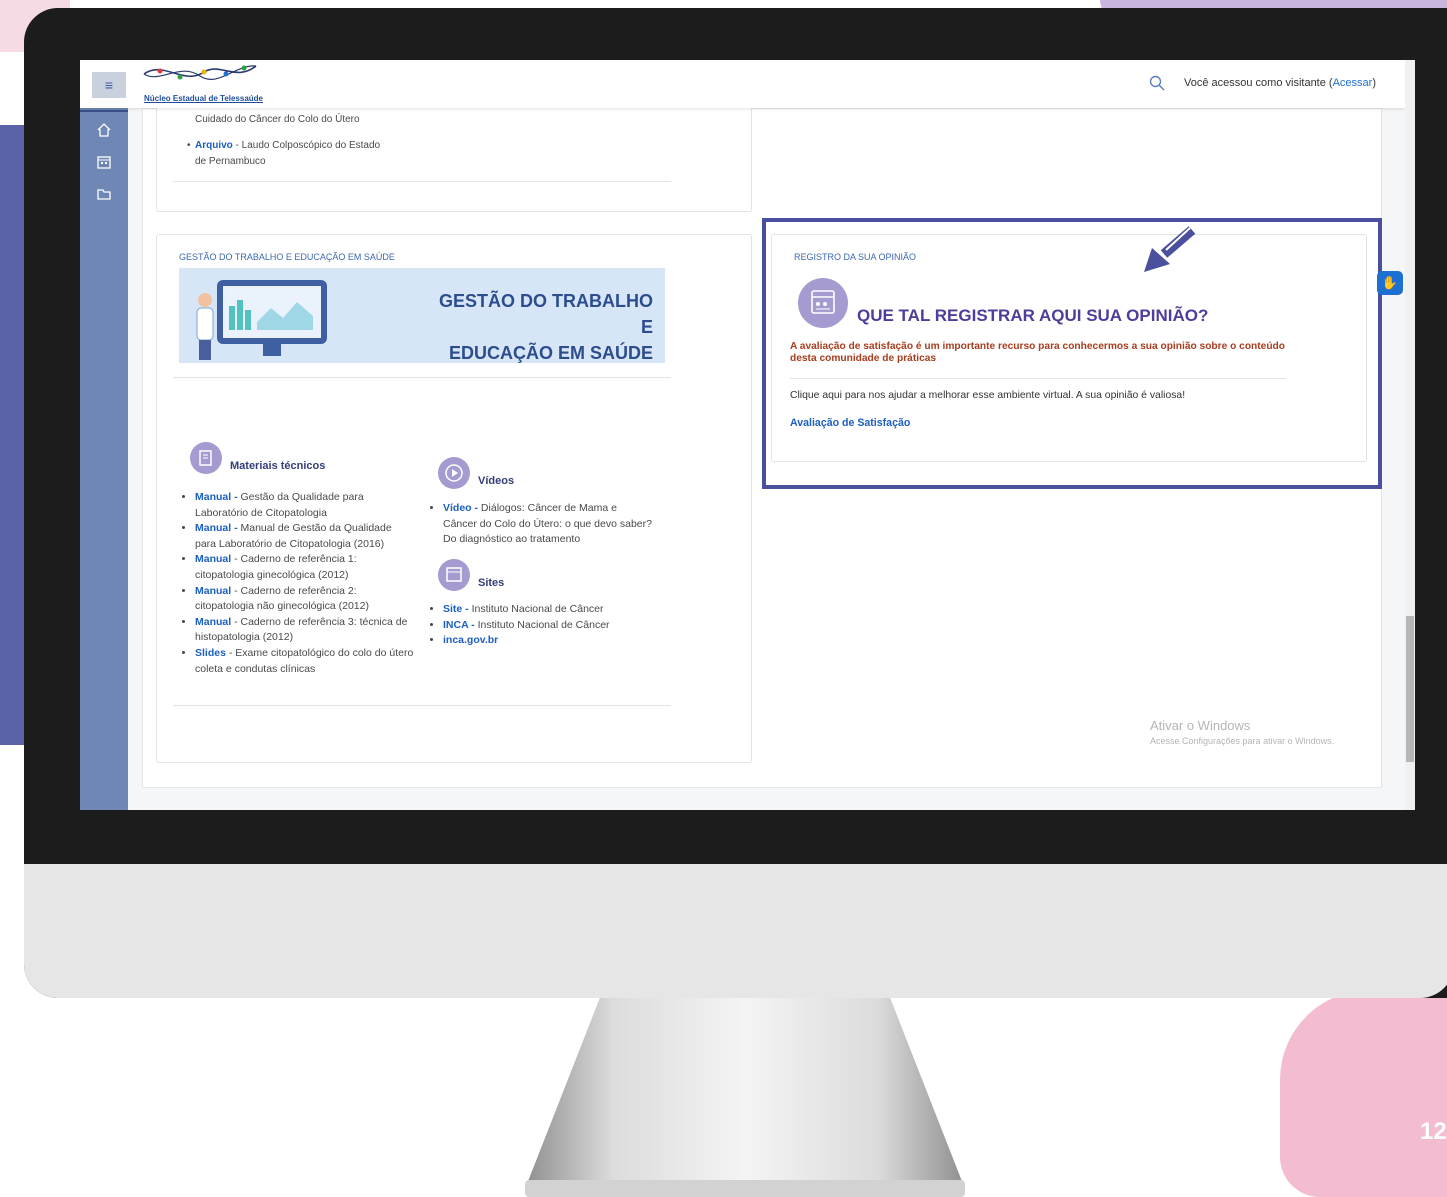 The image size is (1447, 1197). Describe the element at coordinates (1433, 1131) in the screenshot. I see `page-number: 12` at that location.